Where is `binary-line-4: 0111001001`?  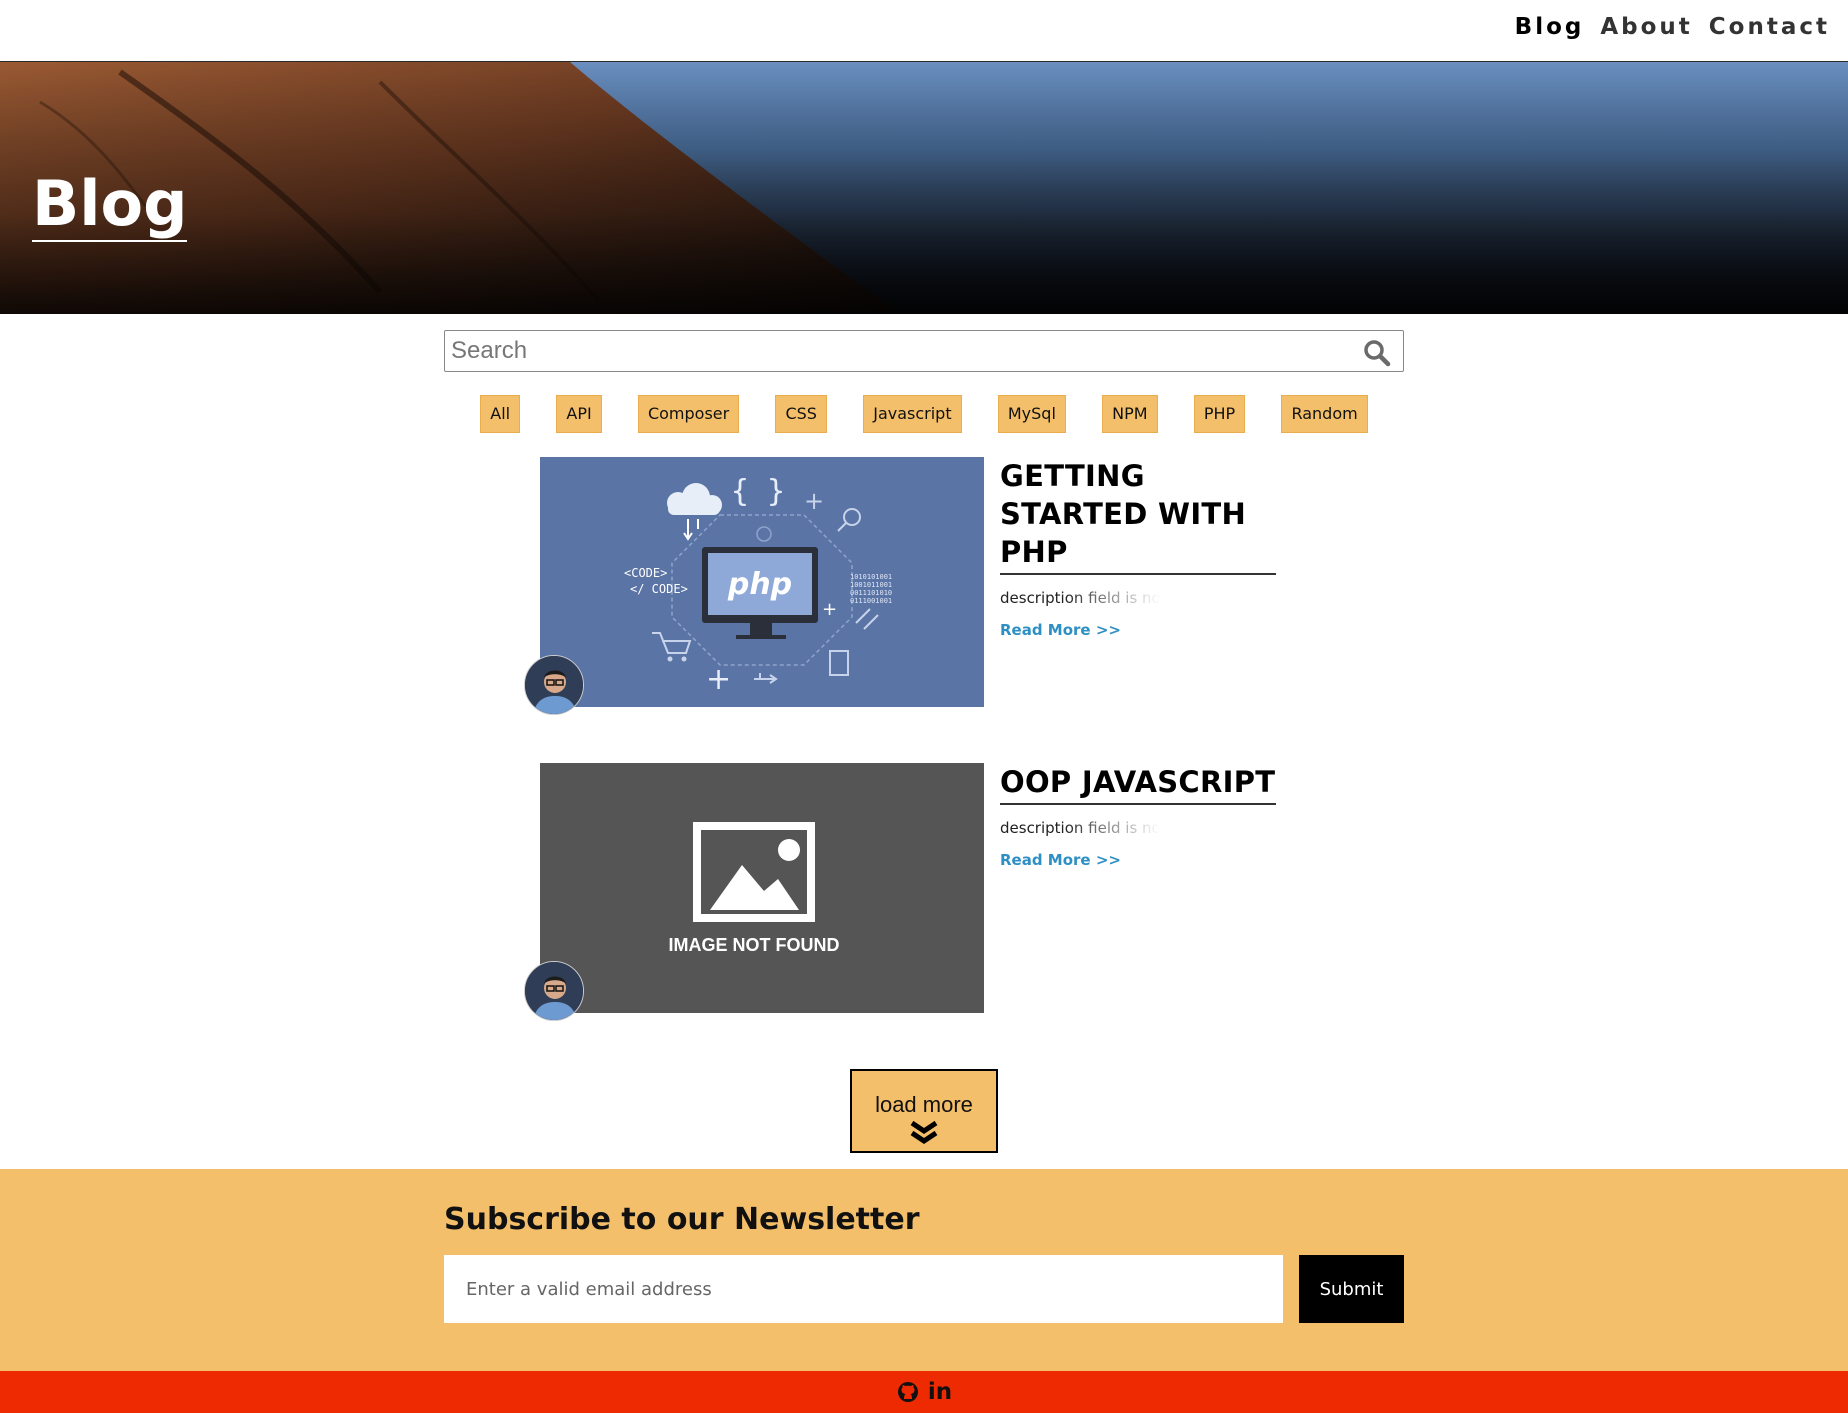 binary-line-4: 0111001001 is located at coordinates (871, 601).